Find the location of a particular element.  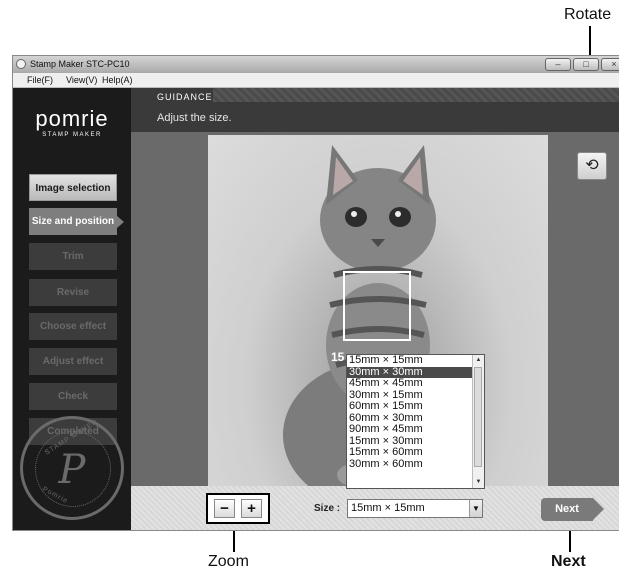

step-image-selection: Image selection is located at coordinates (73, 187).